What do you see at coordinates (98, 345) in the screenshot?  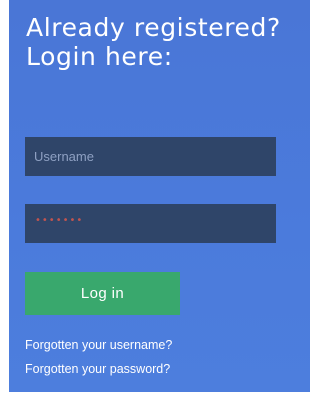 I see `forgot-username-link: Forgotten your username?` at bounding box center [98, 345].